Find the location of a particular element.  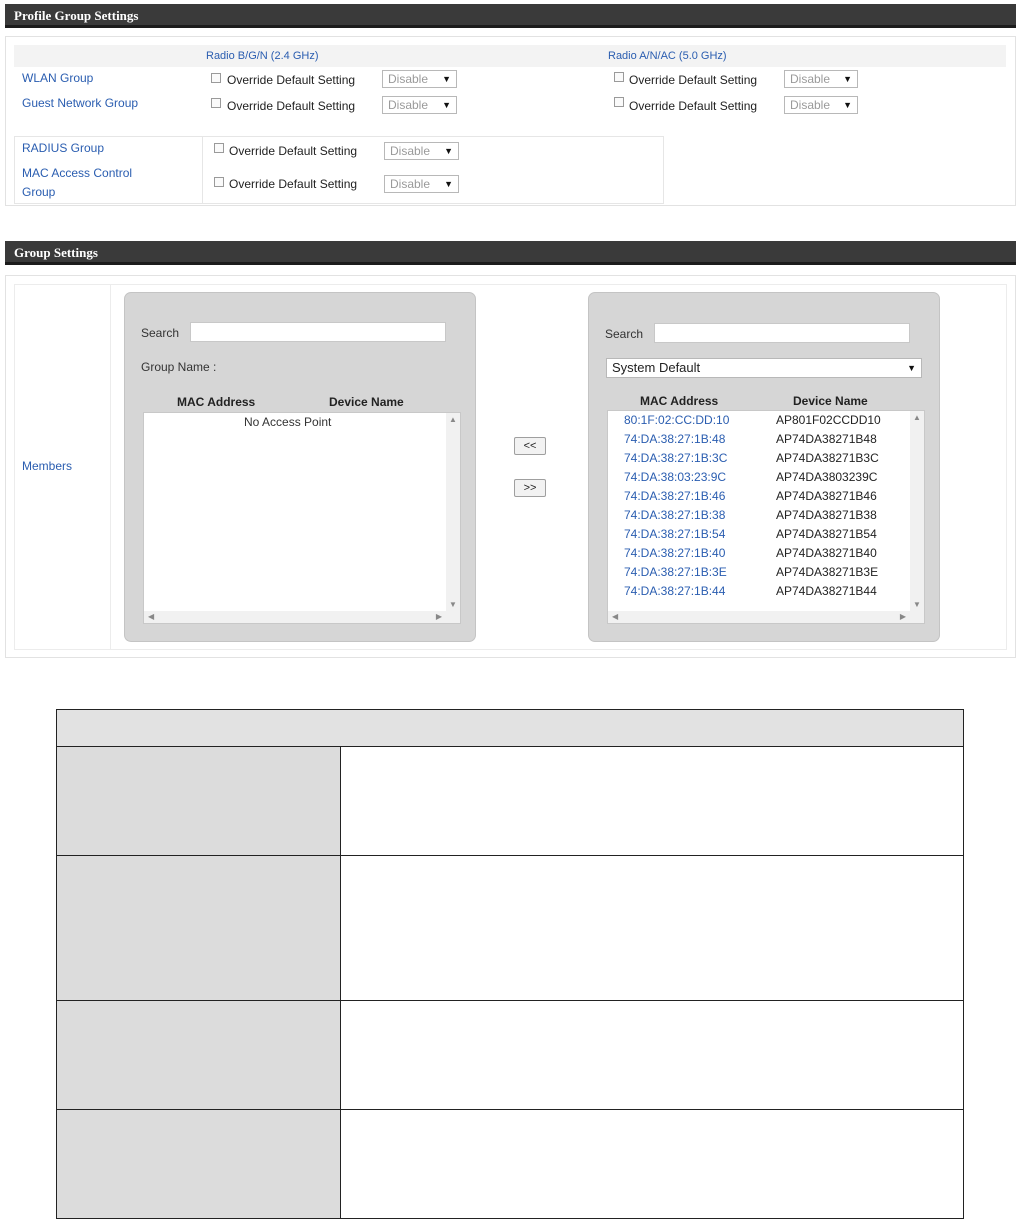

radio-header-band is located at coordinates (510, 56).